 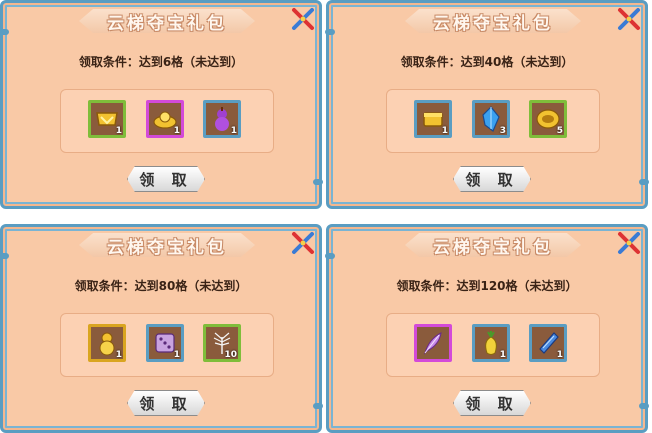 I want to click on claim-condition: 领取条件：达到120格（未达到）, so click(x=487, y=286).